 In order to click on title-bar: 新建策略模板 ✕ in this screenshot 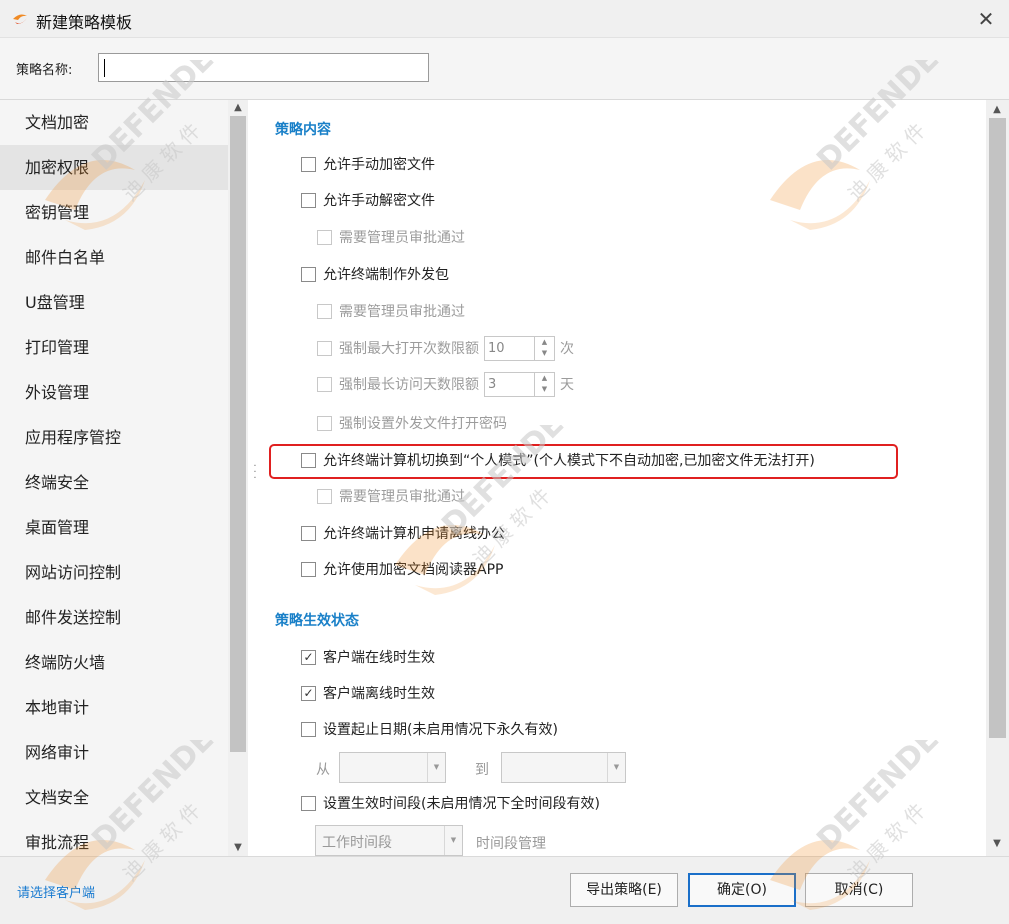, I will do `click(504, 19)`.